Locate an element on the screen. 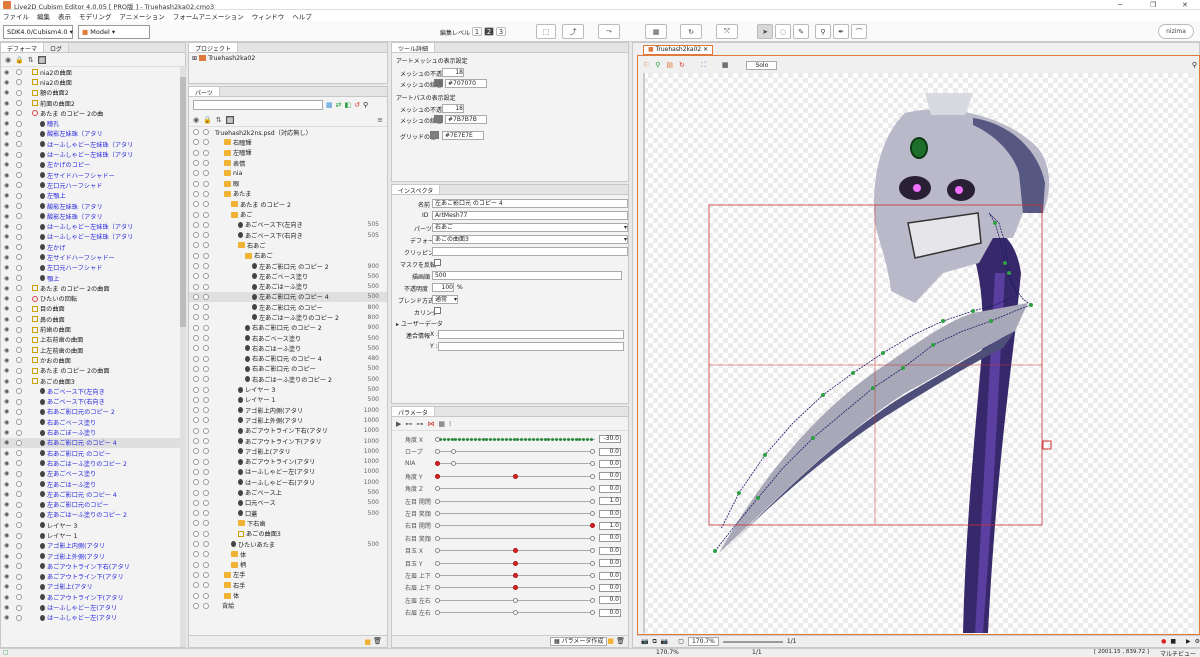  glue-icon: ⤳ is located at coordinates (609, 31).